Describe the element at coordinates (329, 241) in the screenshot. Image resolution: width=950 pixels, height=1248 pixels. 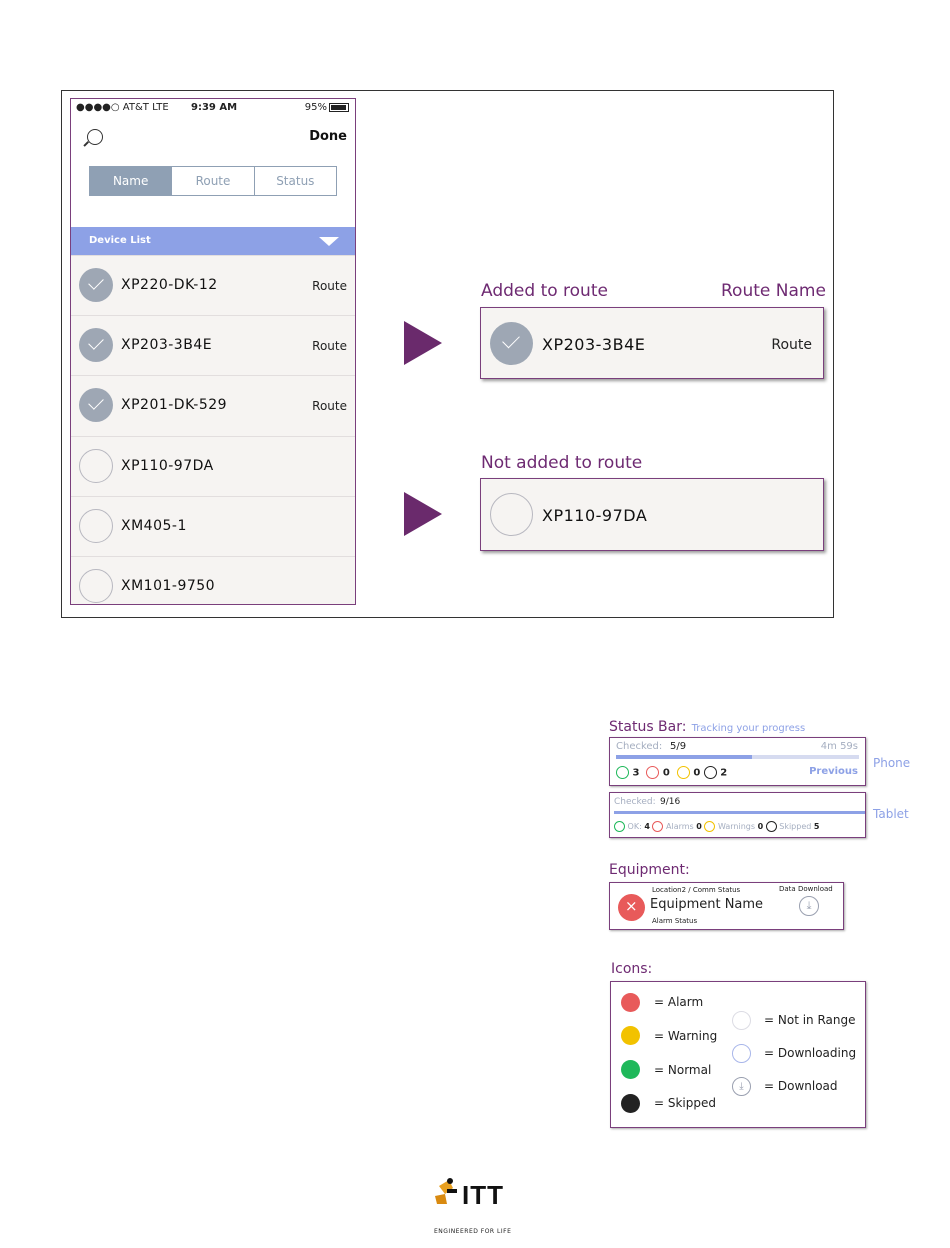
I see `chevron-down-icon` at that location.